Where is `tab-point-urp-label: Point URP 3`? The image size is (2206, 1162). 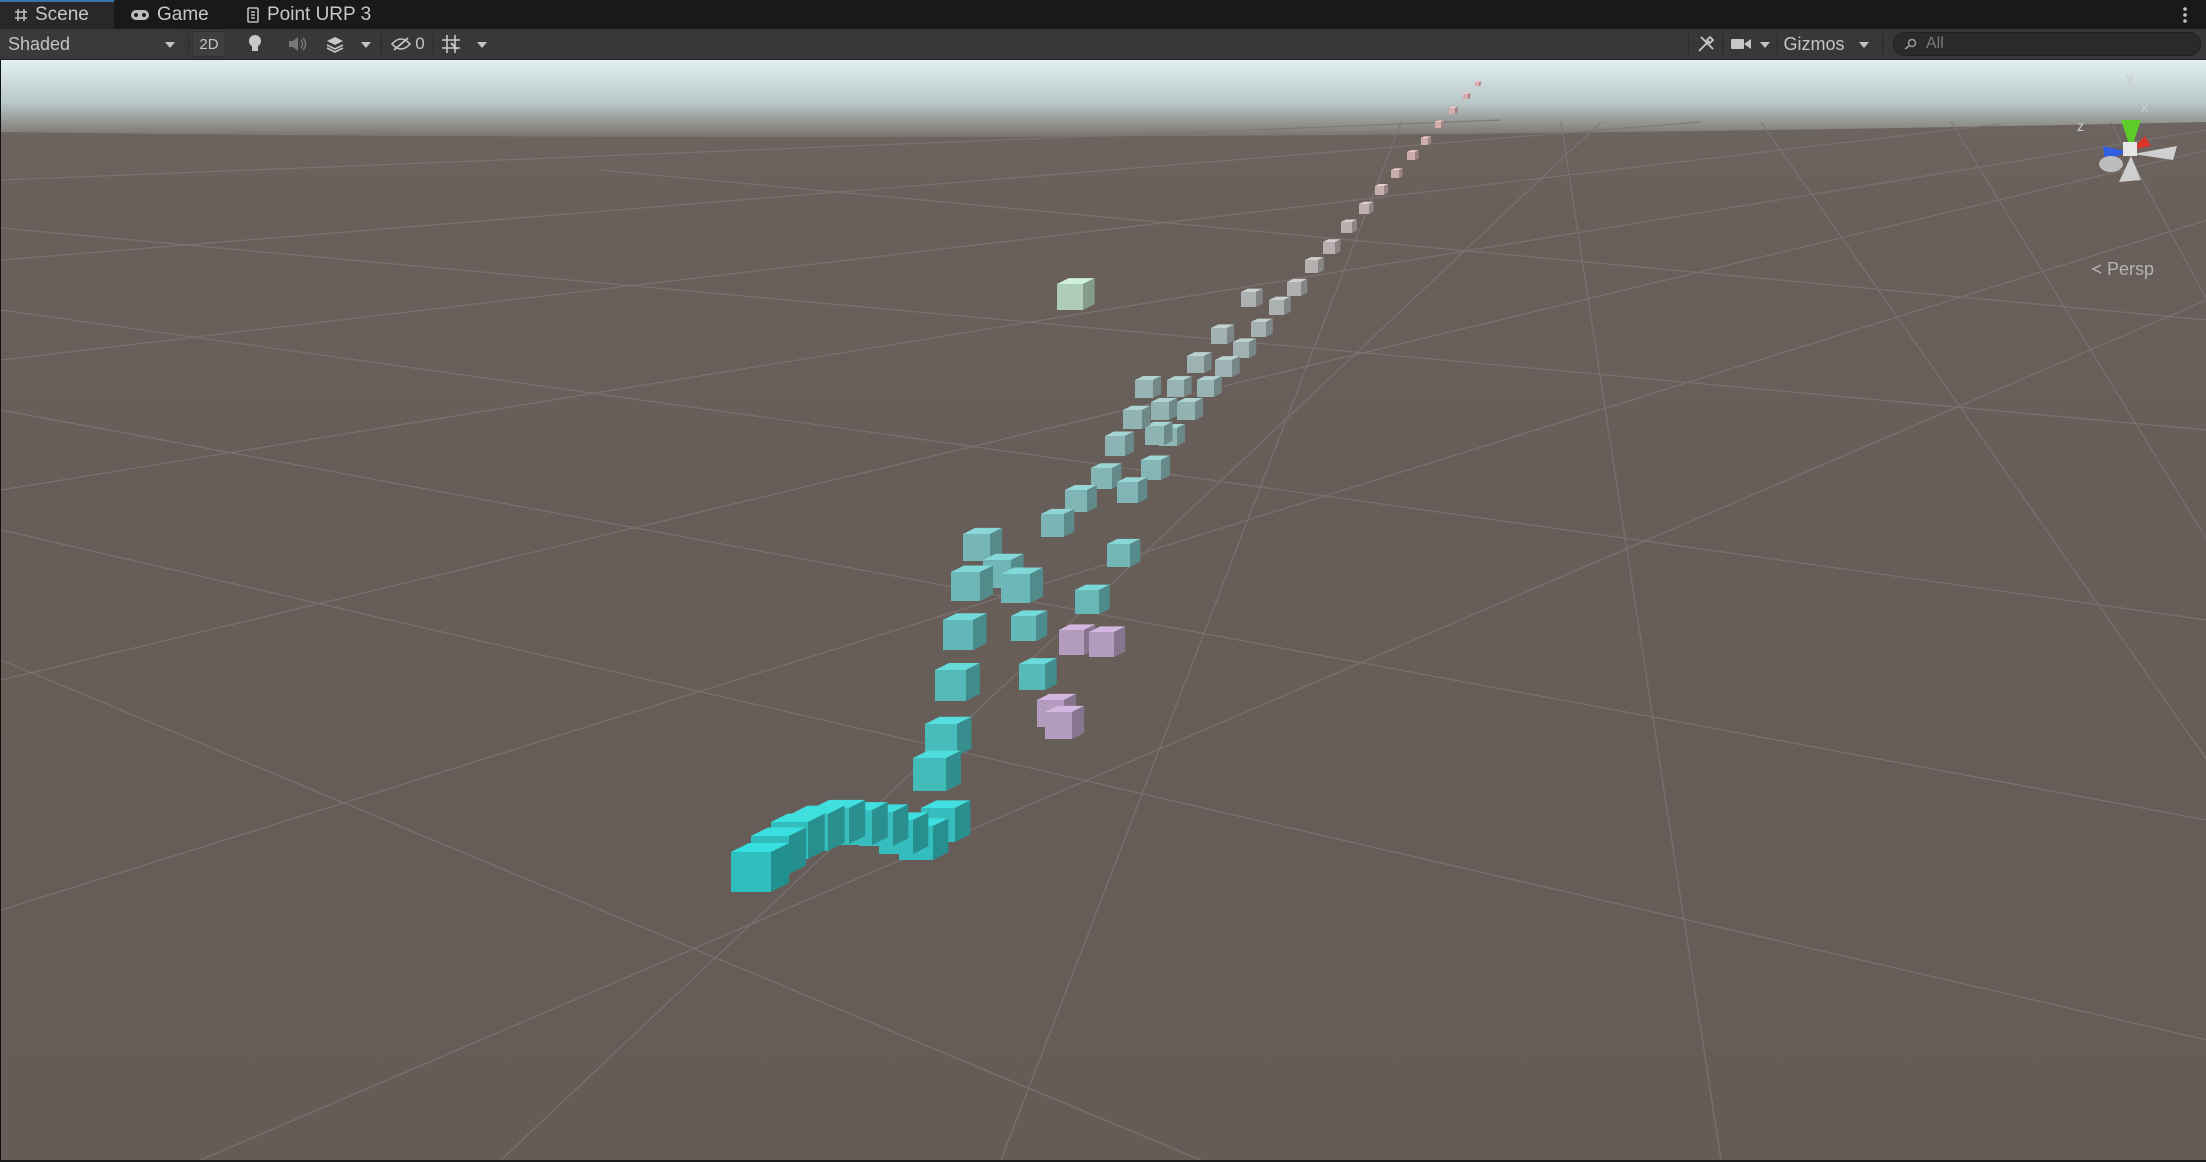 tab-point-urp-label: Point URP 3 is located at coordinates (319, 14).